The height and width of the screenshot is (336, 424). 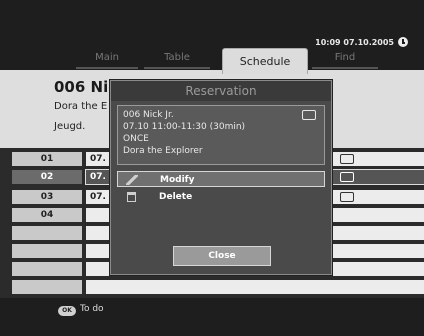 I want to click on reservation-repeat: ONCE, so click(x=136, y=139).